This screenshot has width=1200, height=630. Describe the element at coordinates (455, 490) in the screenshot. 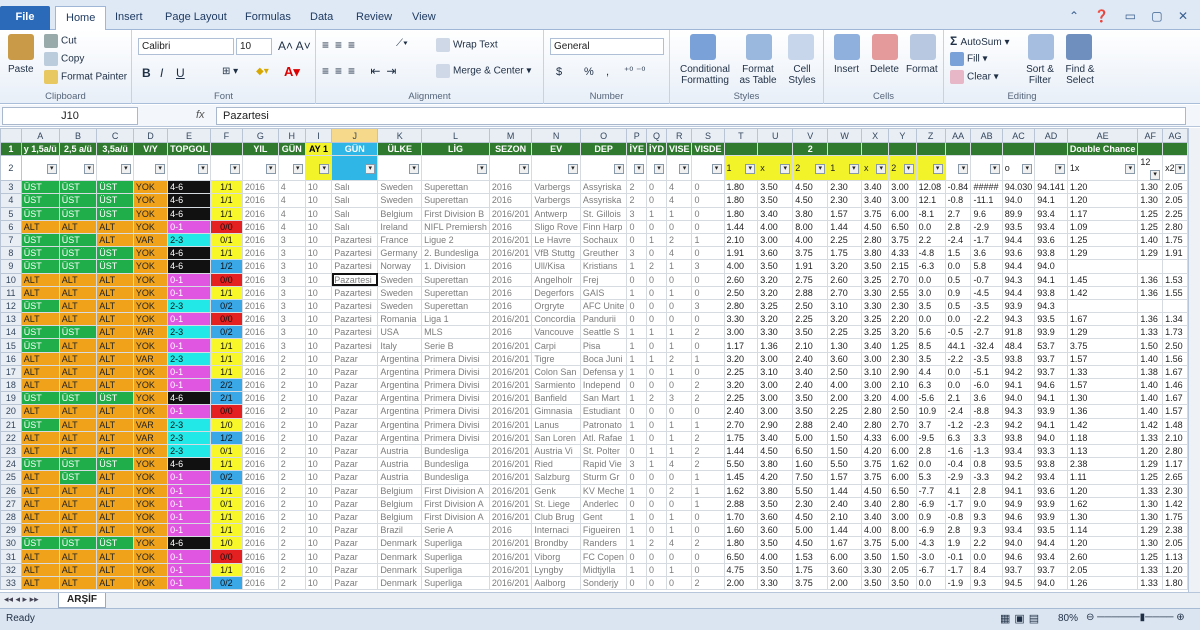

I see `table-cell: First Division A` at that location.